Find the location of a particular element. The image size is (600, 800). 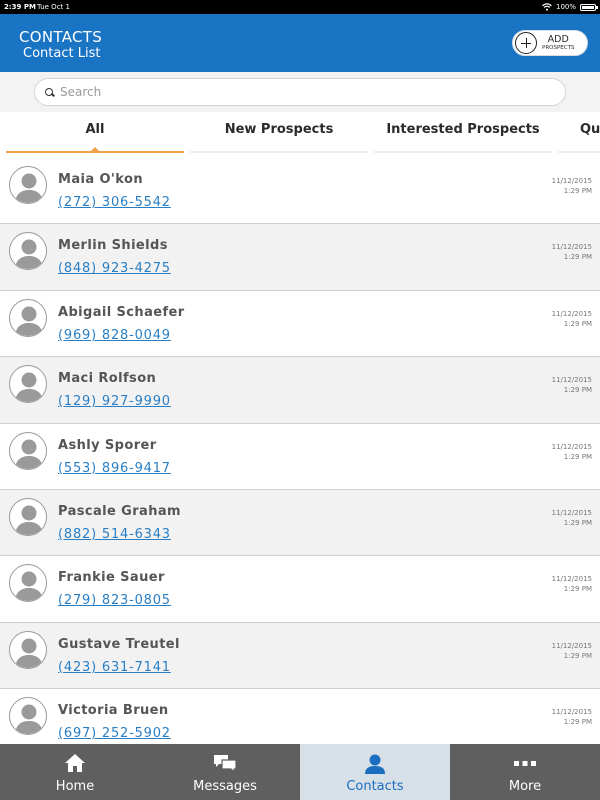

search-bar is located at coordinates (300, 92).